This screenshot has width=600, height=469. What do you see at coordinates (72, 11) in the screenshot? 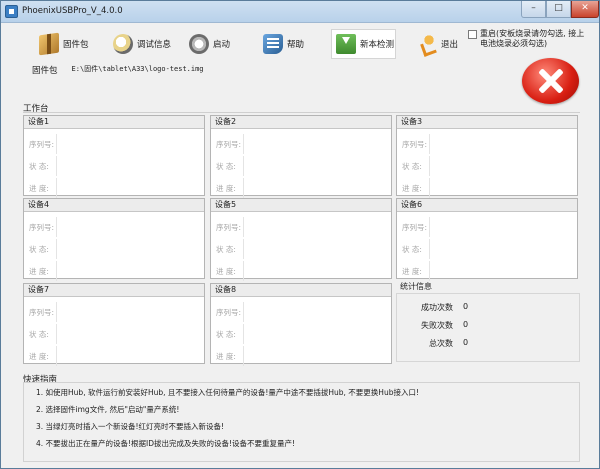
I see `window-title: PhoenixUSBPro_V_4.0.0` at bounding box center [72, 11].